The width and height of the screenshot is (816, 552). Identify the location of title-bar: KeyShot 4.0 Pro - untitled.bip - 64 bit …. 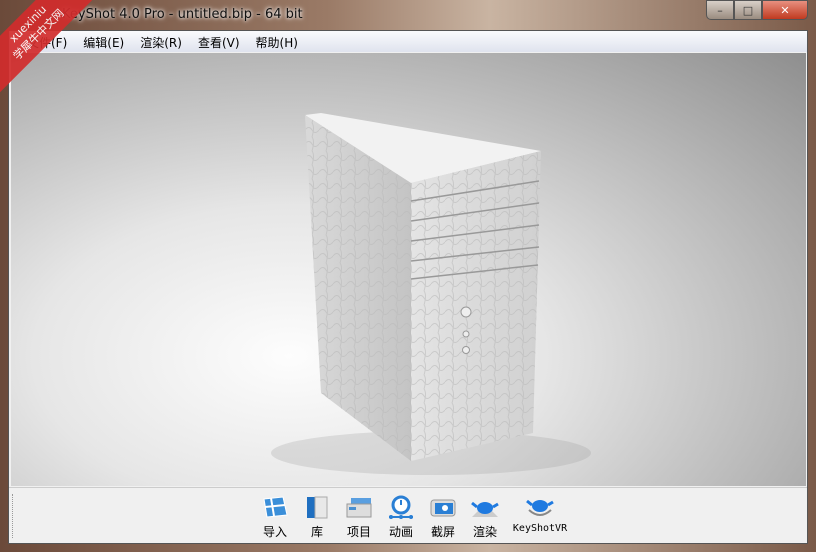
(408, 15).